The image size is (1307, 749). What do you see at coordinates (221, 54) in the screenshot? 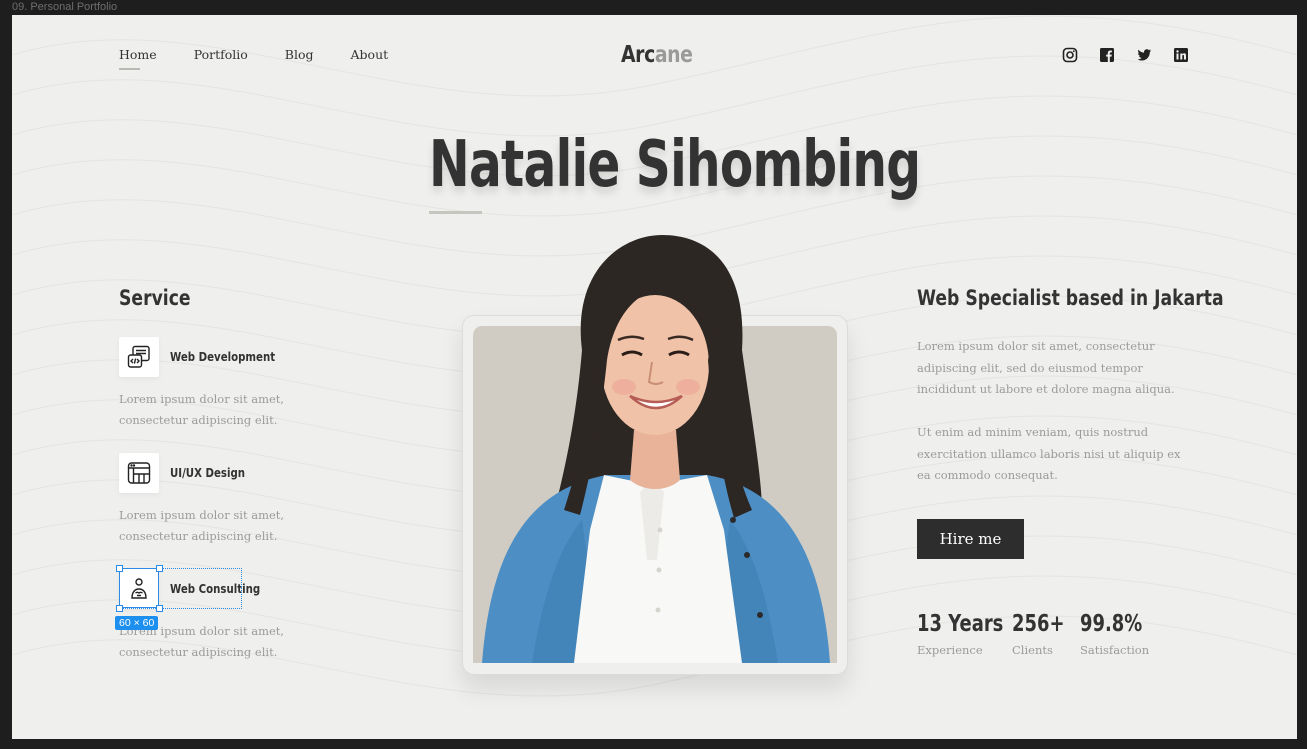
I see `nav-portfolio: Portfolio` at bounding box center [221, 54].